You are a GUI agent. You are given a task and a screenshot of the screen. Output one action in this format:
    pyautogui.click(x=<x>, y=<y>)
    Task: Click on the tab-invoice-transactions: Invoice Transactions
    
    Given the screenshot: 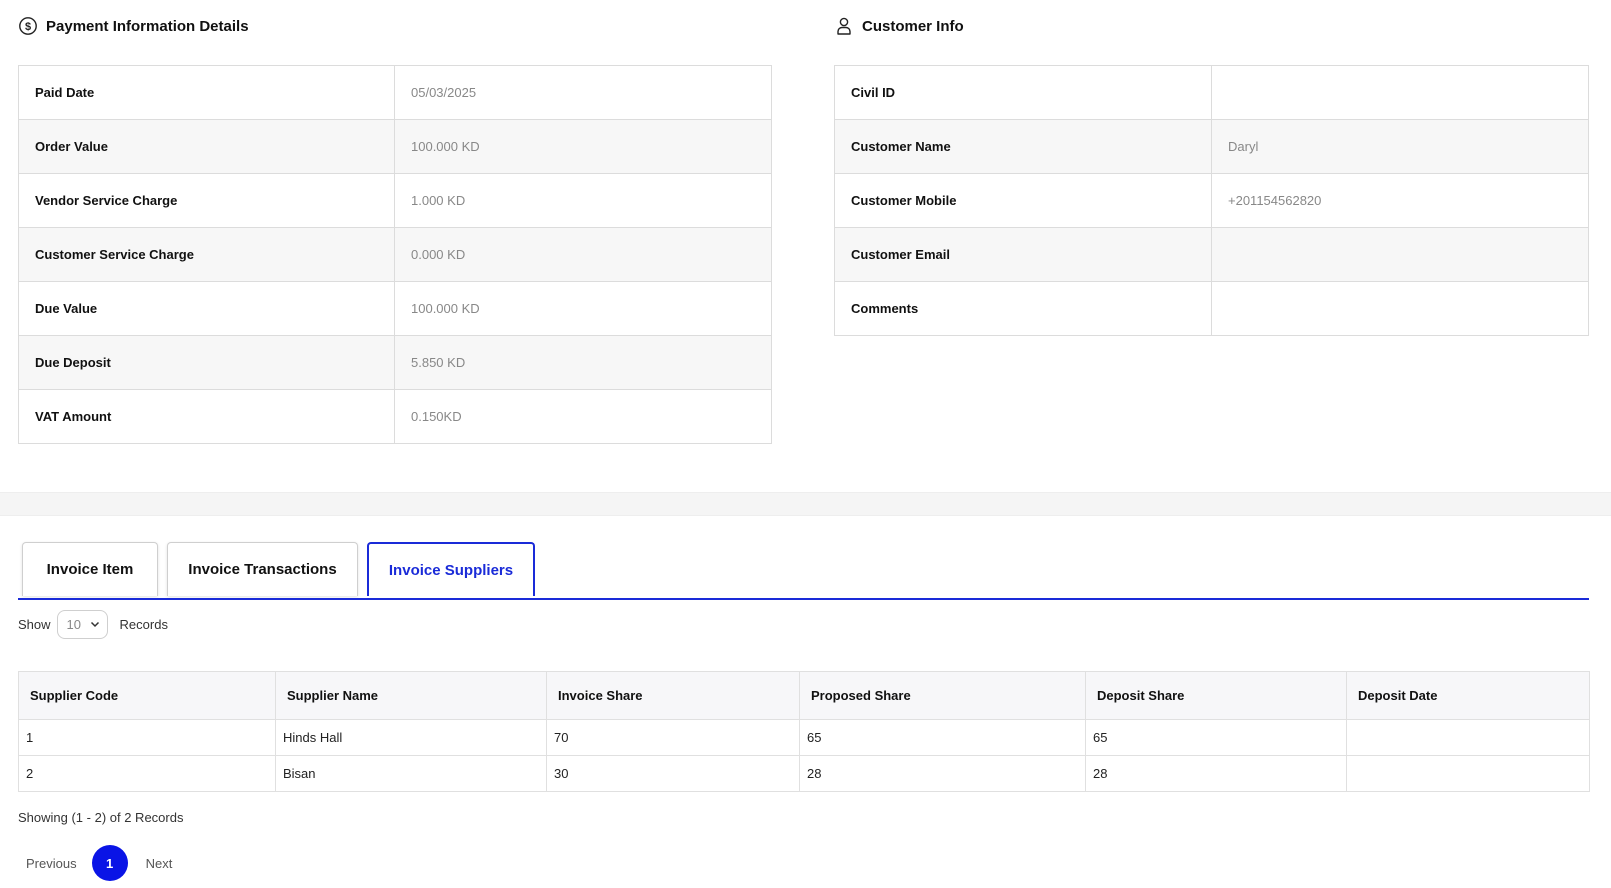 What is the action you would take?
    pyautogui.click(x=262, y=569)
    